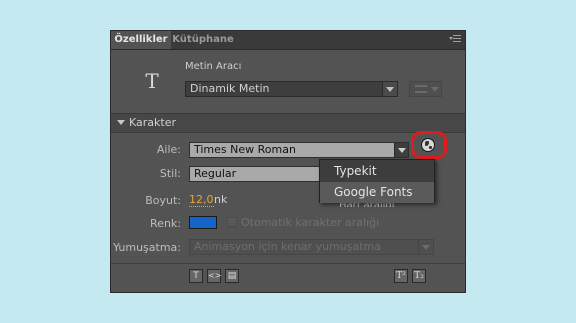 The image size is (576, 323). I want to click on paragraph-direction-dropdown, so click(425, 89).